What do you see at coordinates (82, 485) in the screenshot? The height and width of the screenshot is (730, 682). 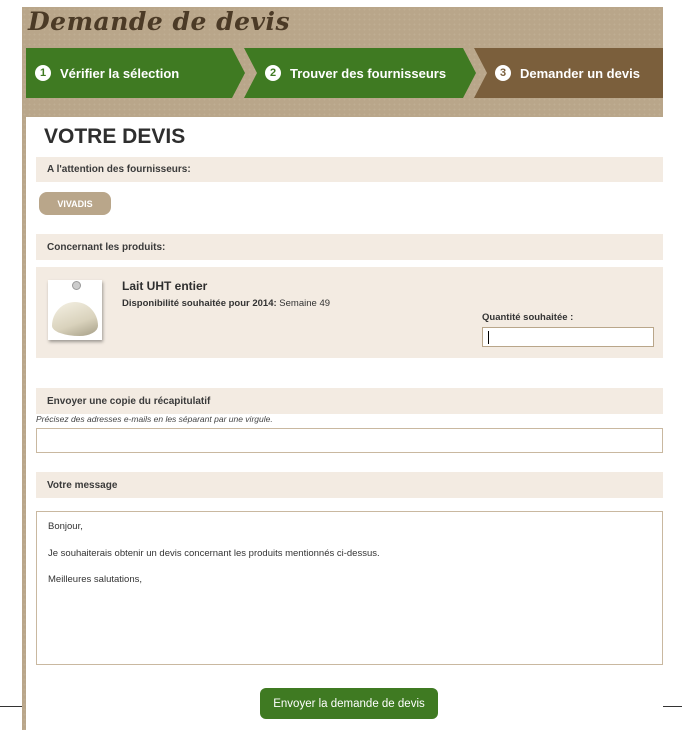 I see `message-label: Votre message` at bounding box center [82, 485].